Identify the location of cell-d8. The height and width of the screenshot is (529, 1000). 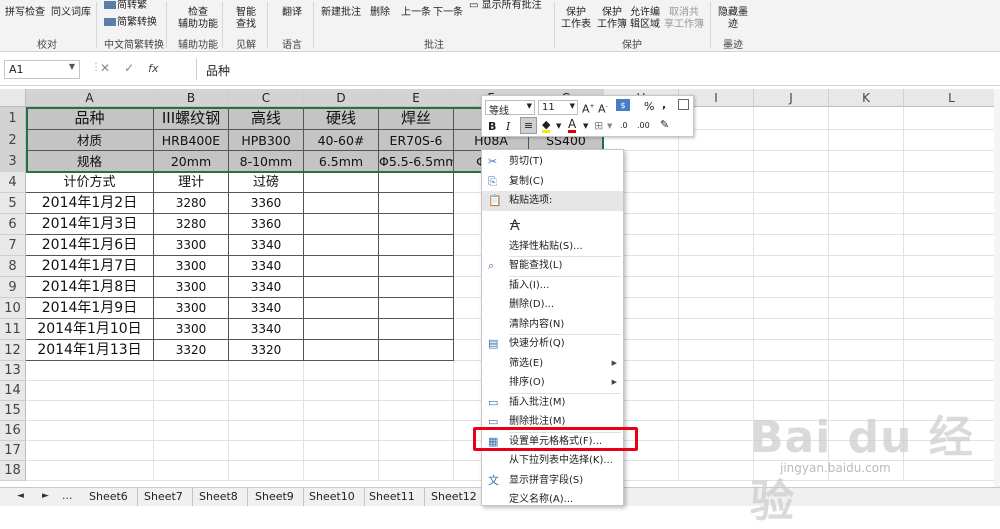
(341, 266).